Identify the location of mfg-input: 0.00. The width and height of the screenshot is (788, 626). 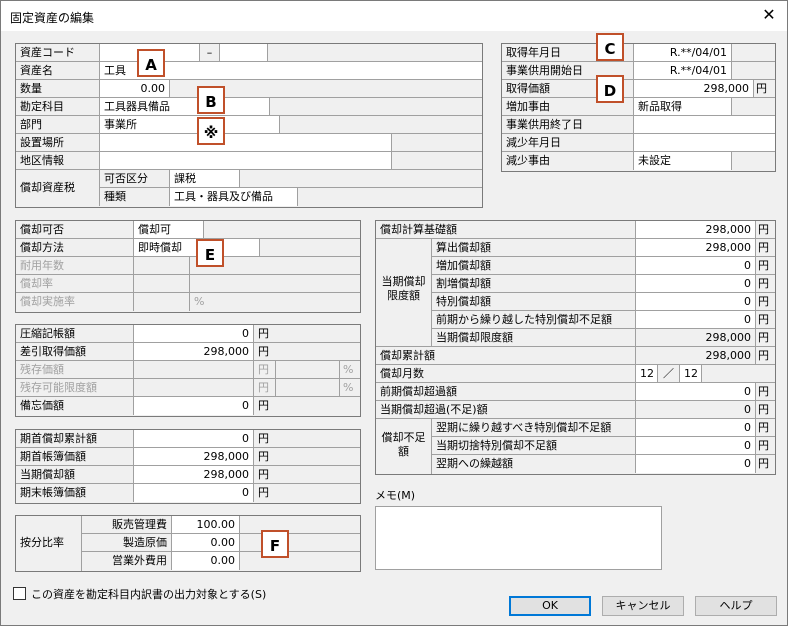
(206, 543).